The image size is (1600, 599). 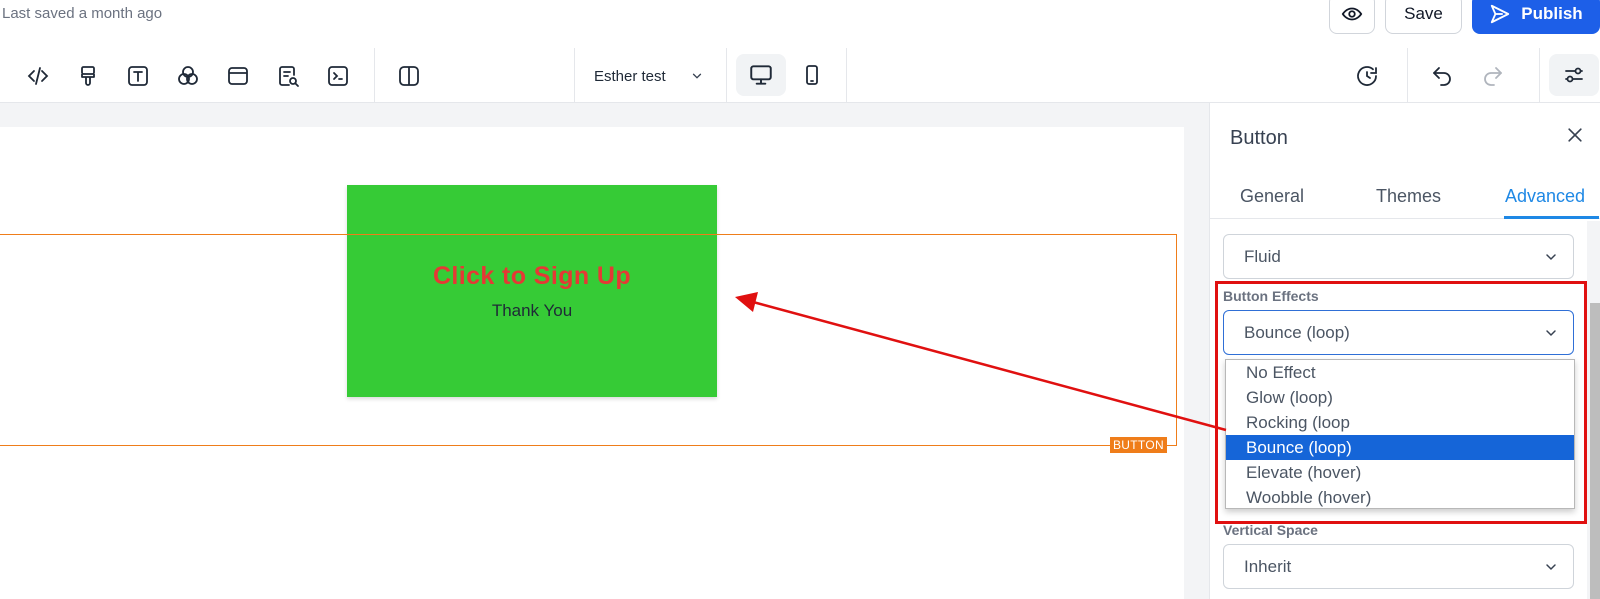 I want to click on columns-tool-button, so click(x=409, y=76).